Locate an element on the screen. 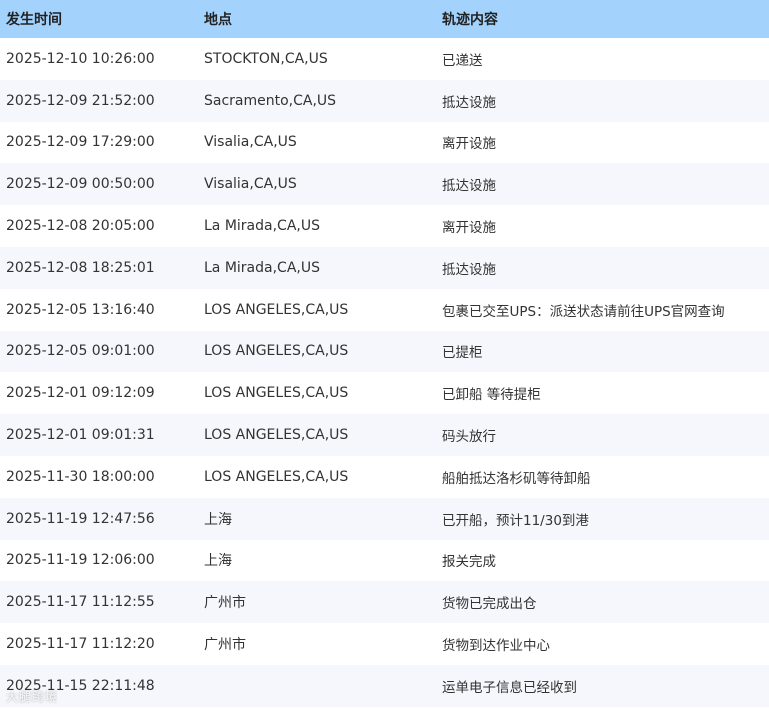 This screenshot has height=711, width=769. event-content-cell: 已卸船 等待提柜 is located at coordinates (491, 395).